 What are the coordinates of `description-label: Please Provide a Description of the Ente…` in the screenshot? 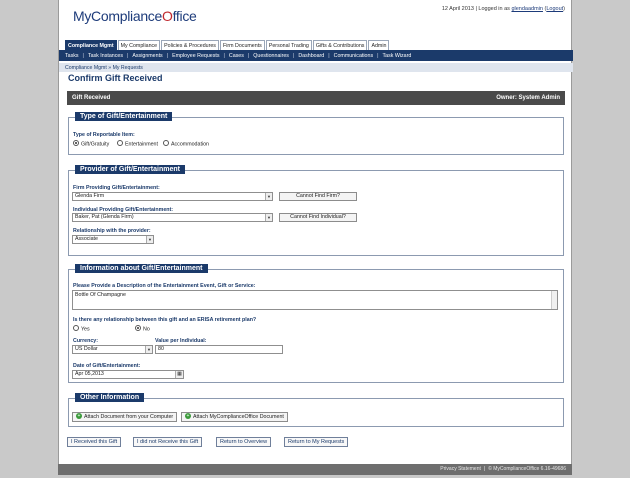 It's located at (164, 286).